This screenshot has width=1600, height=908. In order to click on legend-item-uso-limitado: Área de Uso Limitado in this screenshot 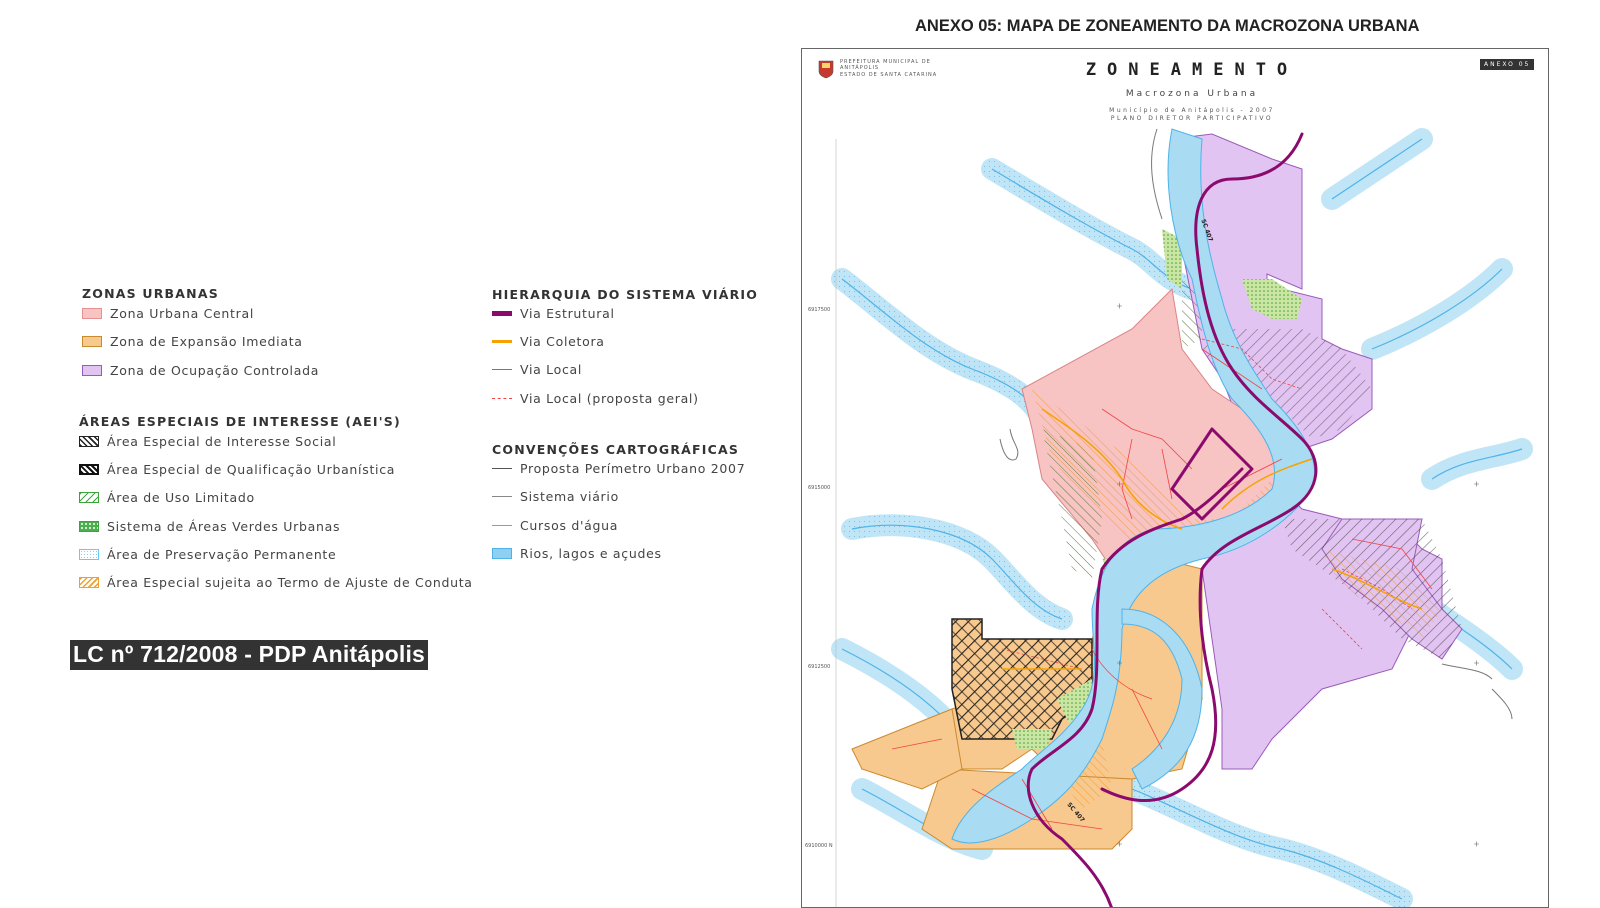, I will do `click(167, 497)`.